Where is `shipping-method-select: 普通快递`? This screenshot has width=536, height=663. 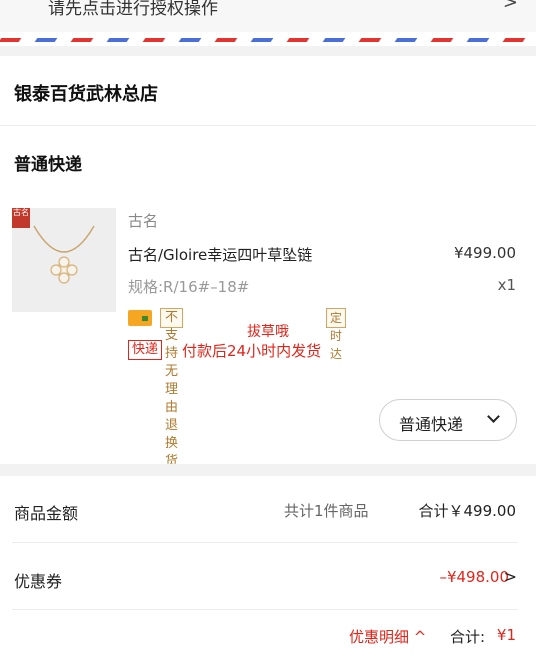
shipping-method-select: 普通快递 is located at coordinates (448, 420).